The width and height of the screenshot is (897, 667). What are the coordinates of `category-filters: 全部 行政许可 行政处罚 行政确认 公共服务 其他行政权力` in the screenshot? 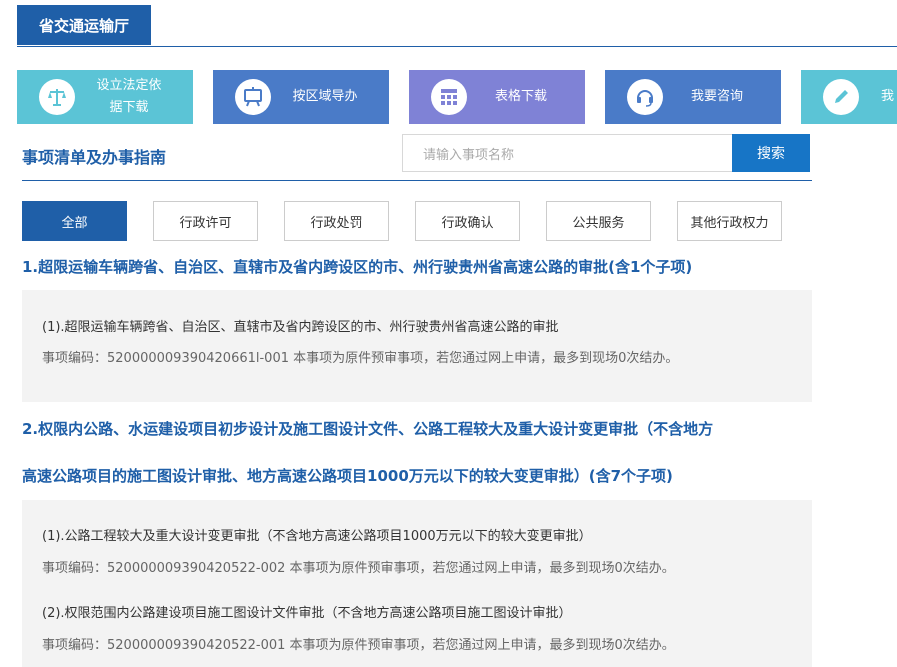 It's located at (417, 221).